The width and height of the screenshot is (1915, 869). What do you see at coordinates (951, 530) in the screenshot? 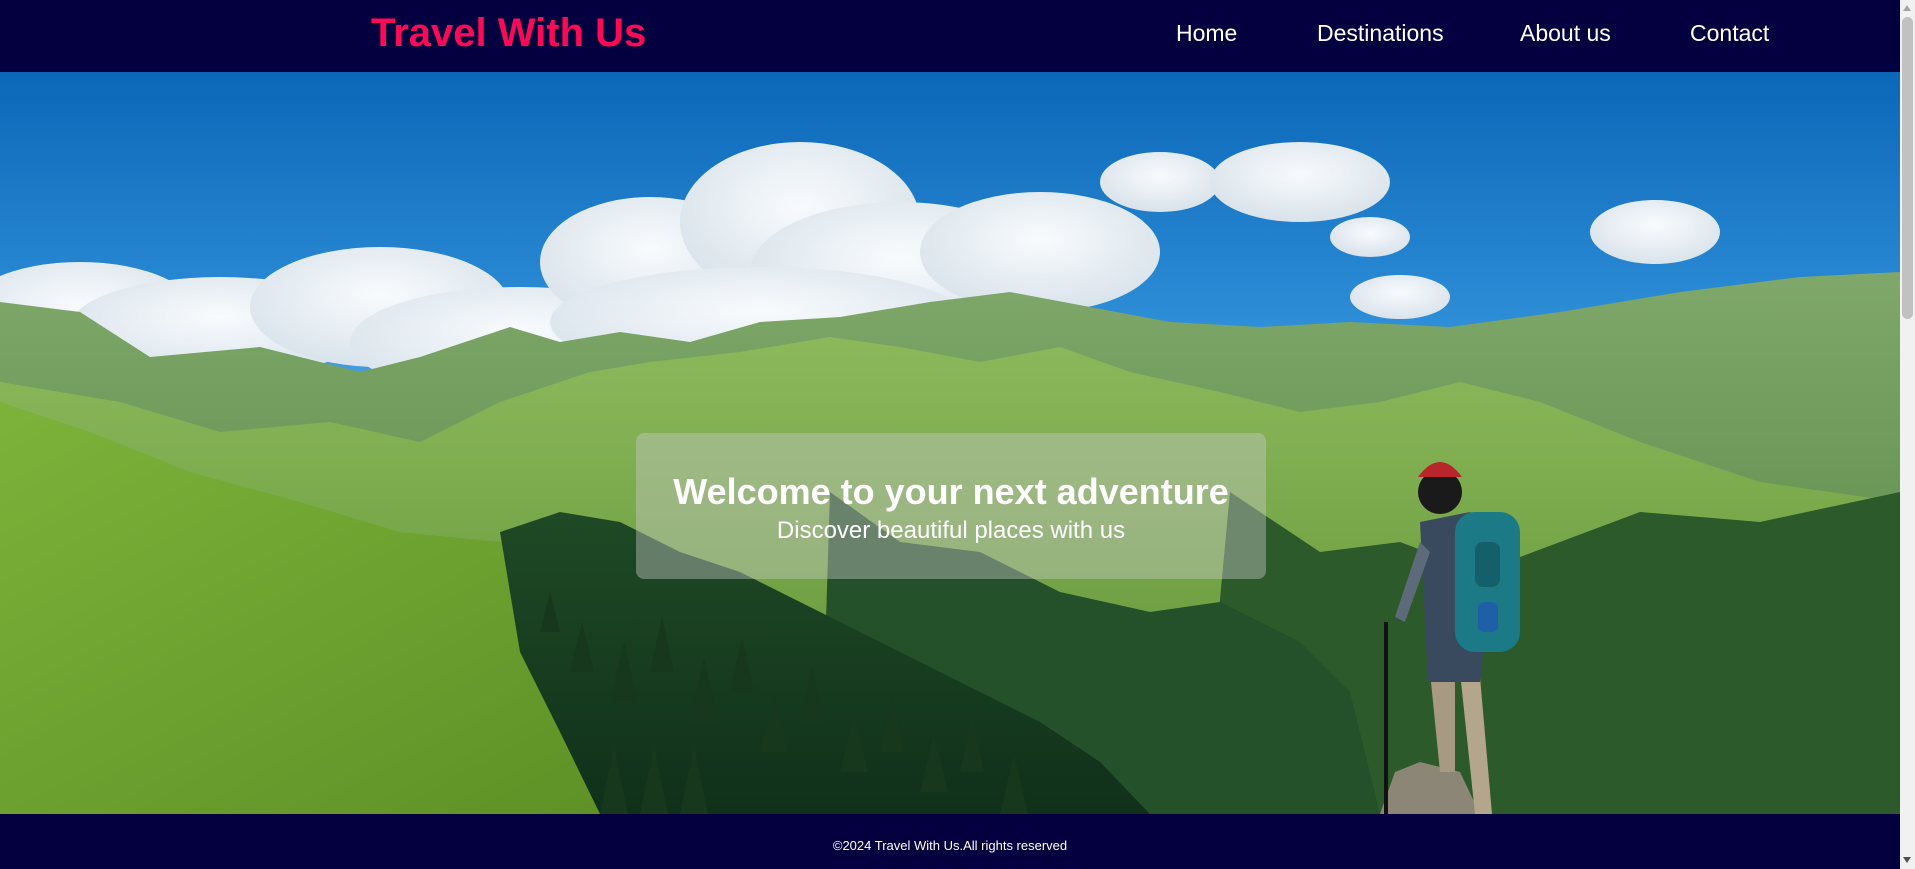
I see `hero-subtitle: Discover beautiful places with us` at bounding box center [951, 530].